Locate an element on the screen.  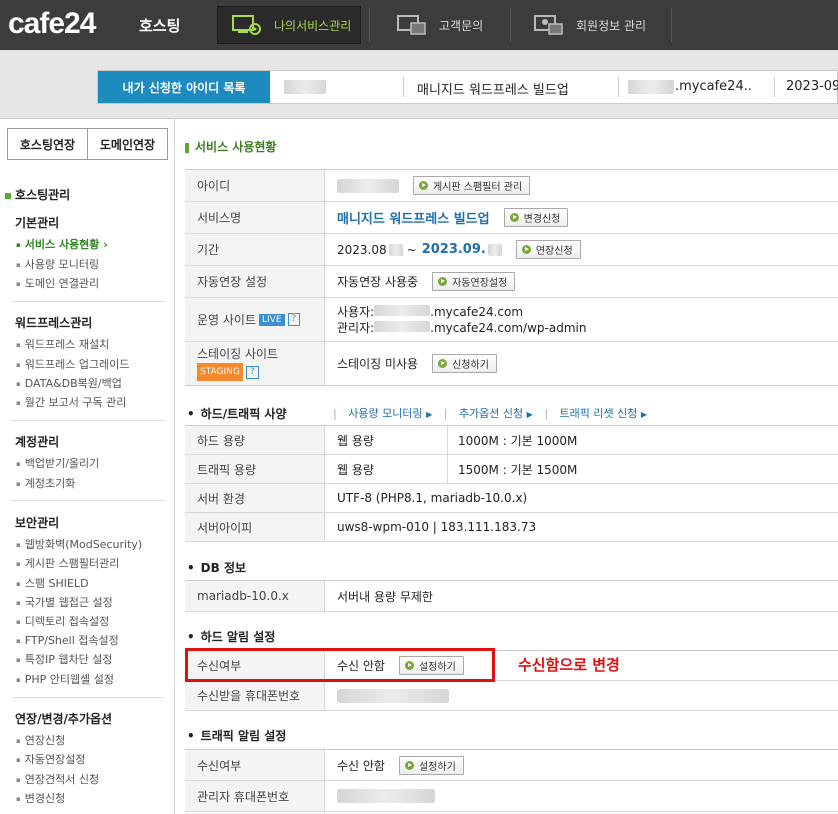
nav-member-info: 회원정보 관리 is located at coordinates (590, 25).